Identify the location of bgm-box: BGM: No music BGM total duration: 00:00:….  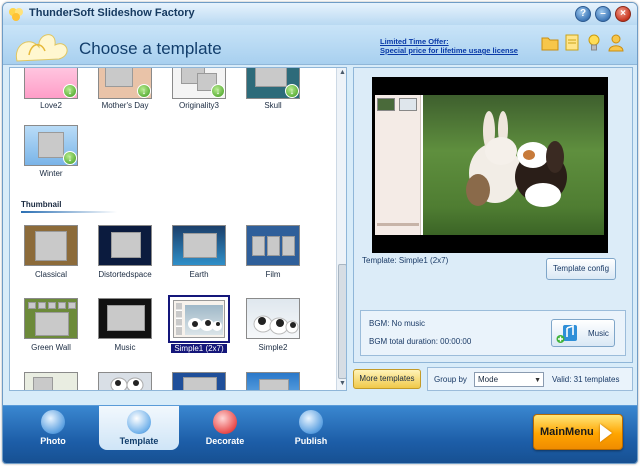
(493, 333).